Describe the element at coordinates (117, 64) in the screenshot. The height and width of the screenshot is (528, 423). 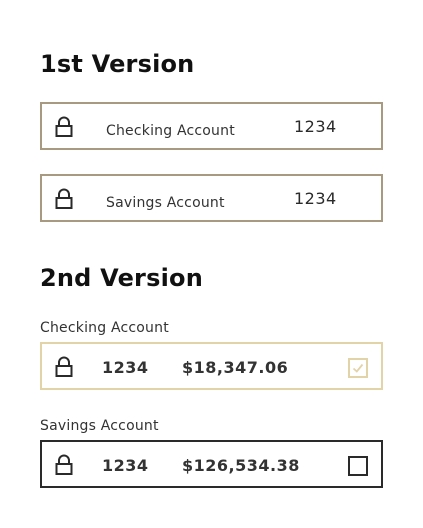
I see `version1-heading: 1st Version` at that location.